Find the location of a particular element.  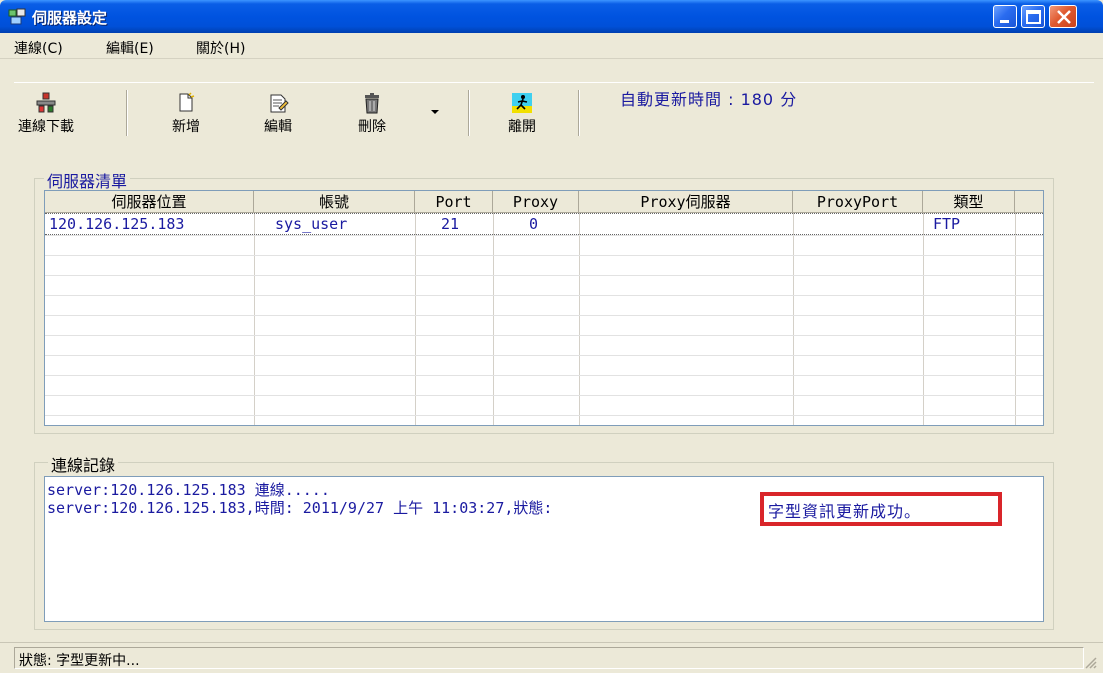

minimize-button is located at coordinates (1005, 16).